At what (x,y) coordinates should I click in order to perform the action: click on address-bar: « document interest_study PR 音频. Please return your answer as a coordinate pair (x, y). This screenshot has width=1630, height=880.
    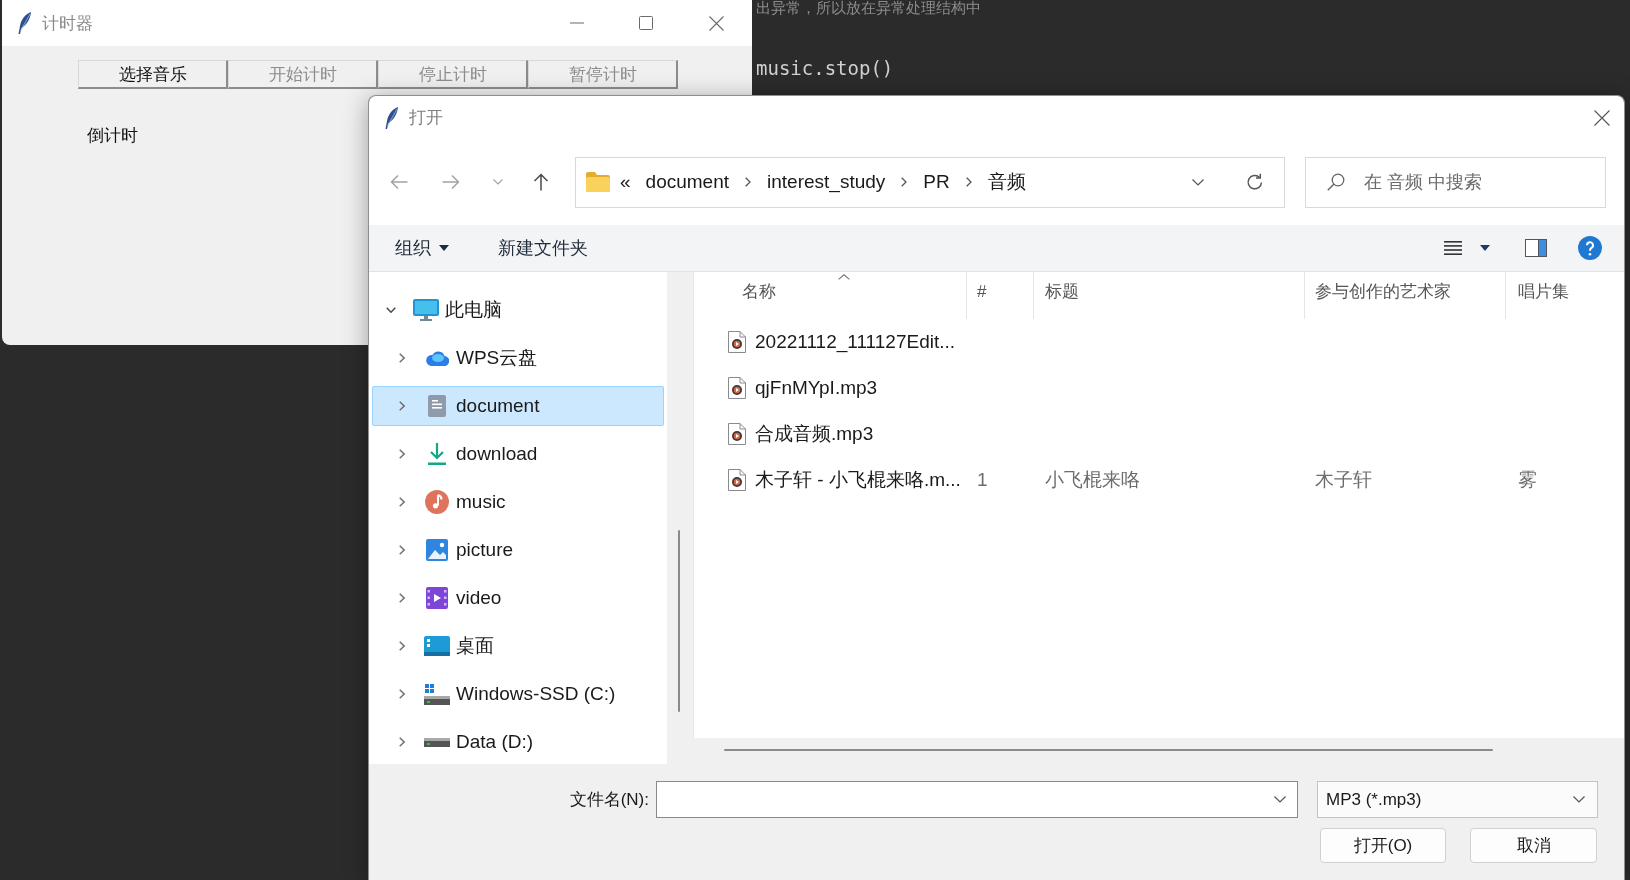
    Looking at the image, I should click on (930, 182).